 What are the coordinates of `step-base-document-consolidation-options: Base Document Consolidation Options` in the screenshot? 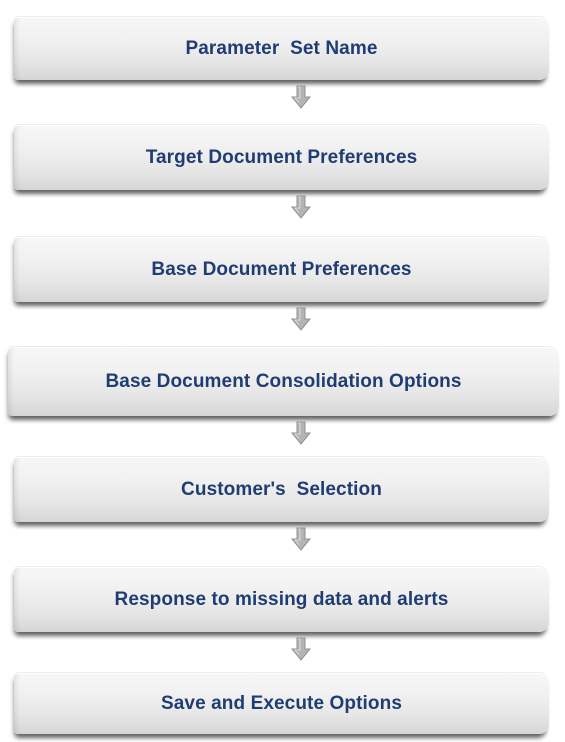 It's located at (283, 381).